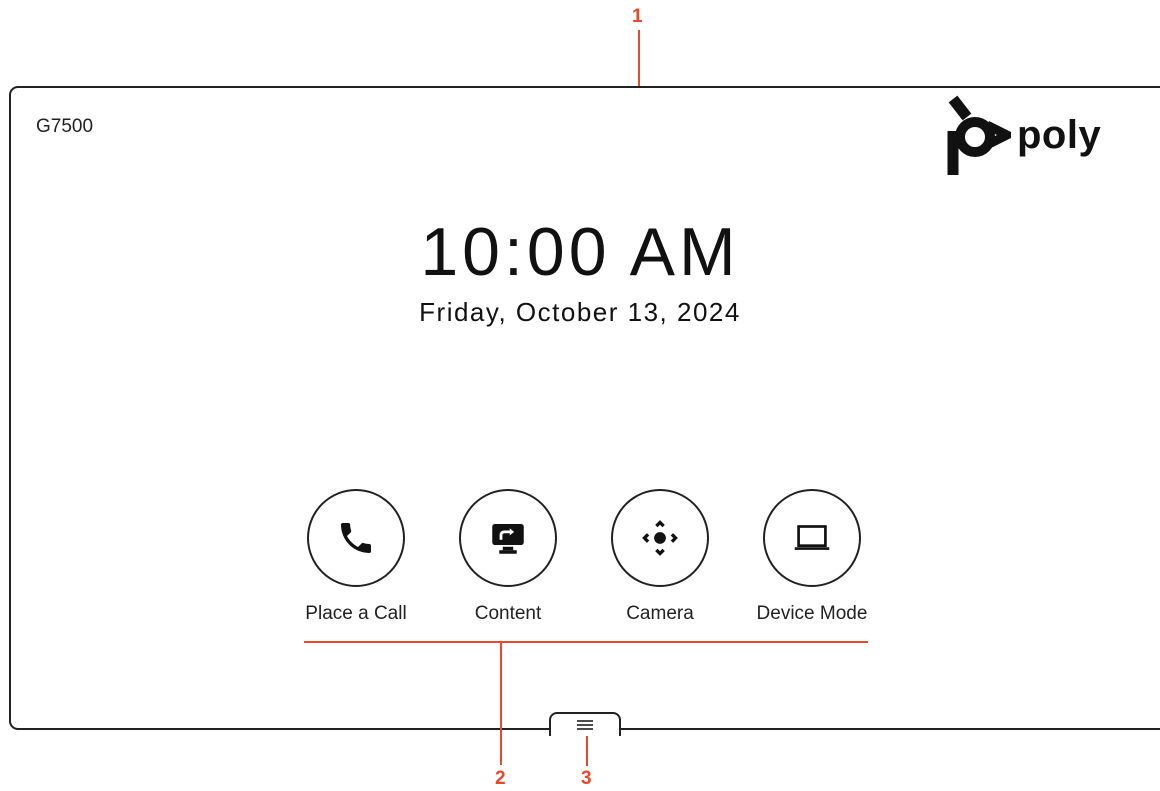 Image resolution: width=1160 pixels, height=791 pixels. I want to click on poly-logo-text: poly, so click(1059, 134).